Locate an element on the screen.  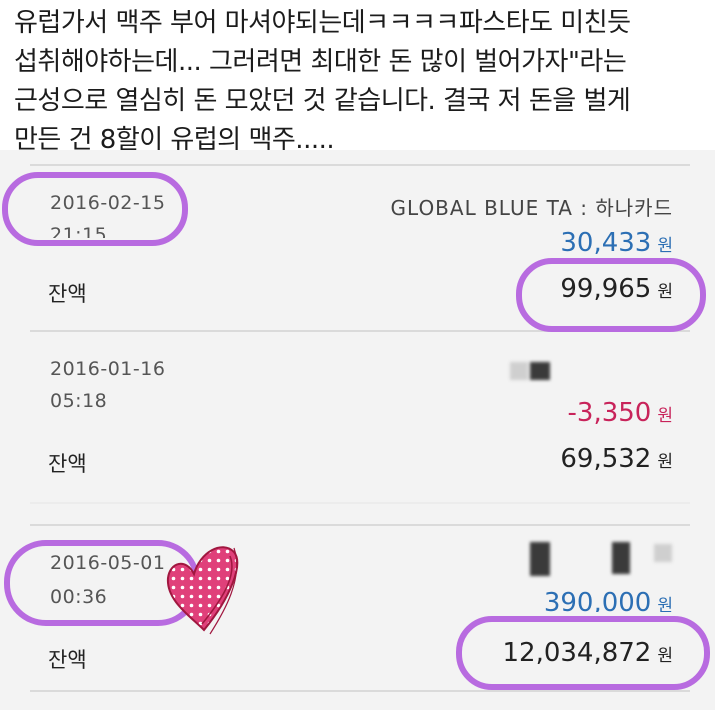
transaction-amount: 390,000 원 is located at coordinates (608, 600).